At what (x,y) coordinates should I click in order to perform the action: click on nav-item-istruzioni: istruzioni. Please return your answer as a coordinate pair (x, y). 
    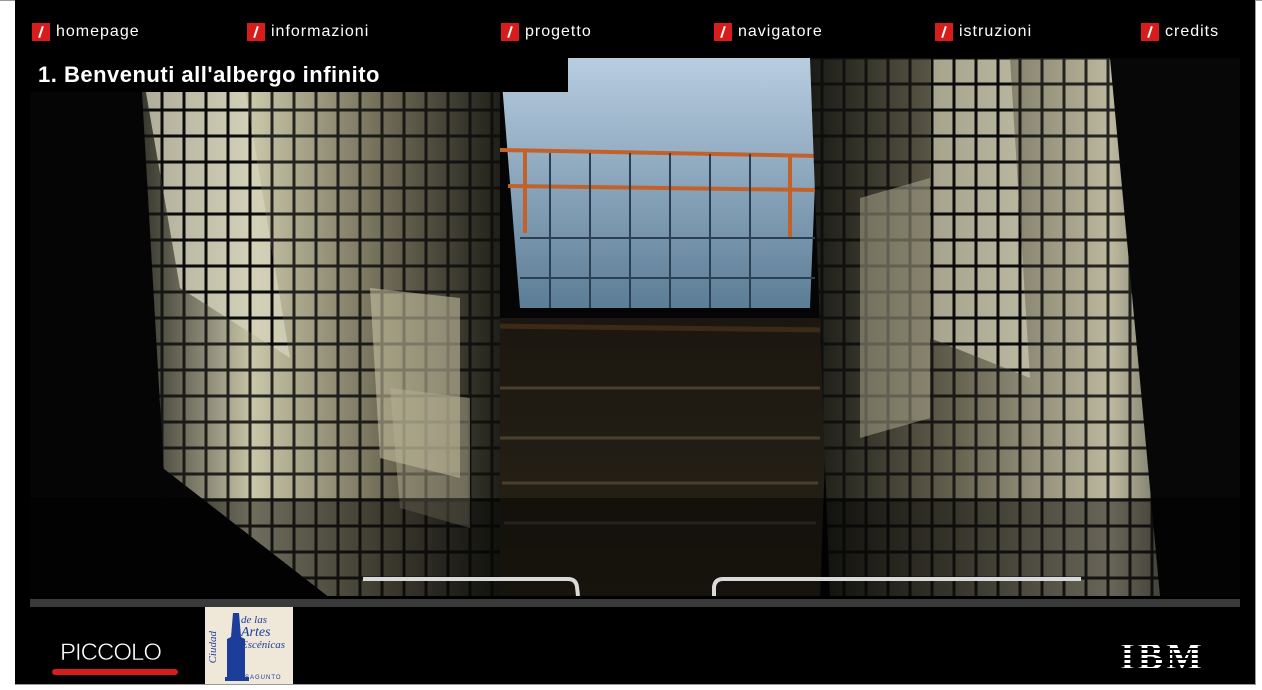
    Looking at the image, I should click on (983, 32).